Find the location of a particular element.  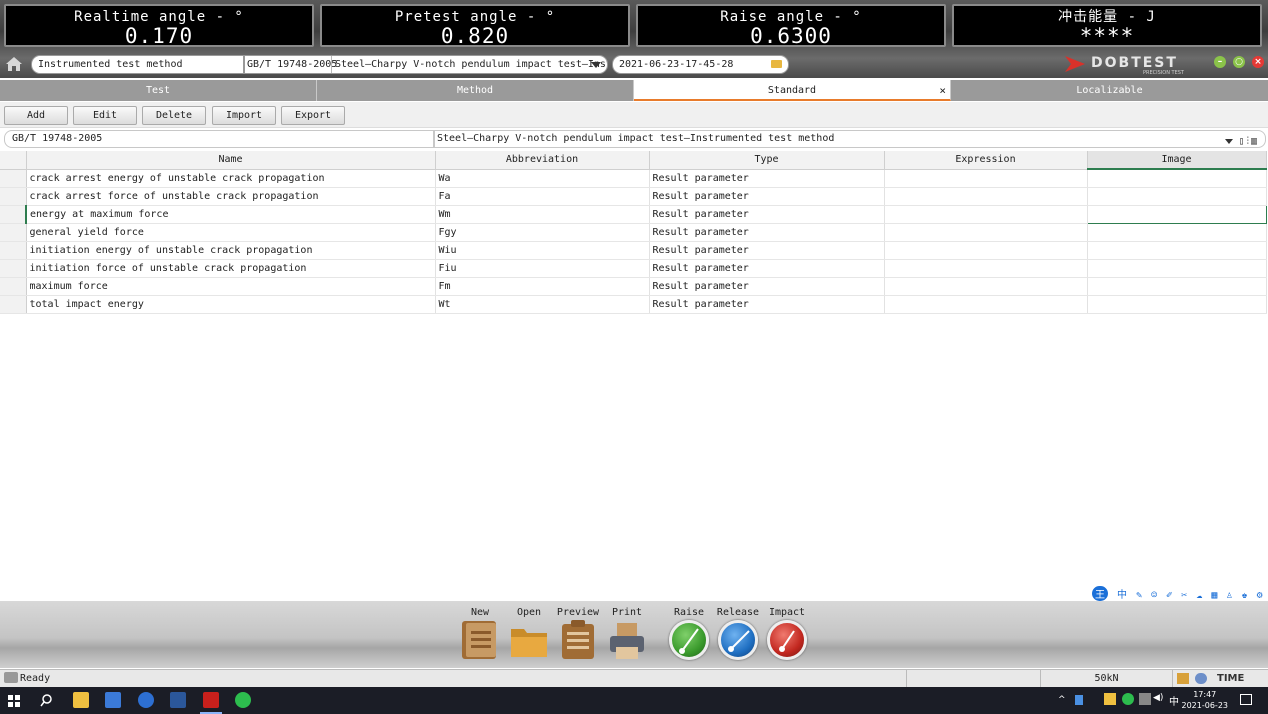

emoji-icon: ☺ is located at coordinates (1154, 595).